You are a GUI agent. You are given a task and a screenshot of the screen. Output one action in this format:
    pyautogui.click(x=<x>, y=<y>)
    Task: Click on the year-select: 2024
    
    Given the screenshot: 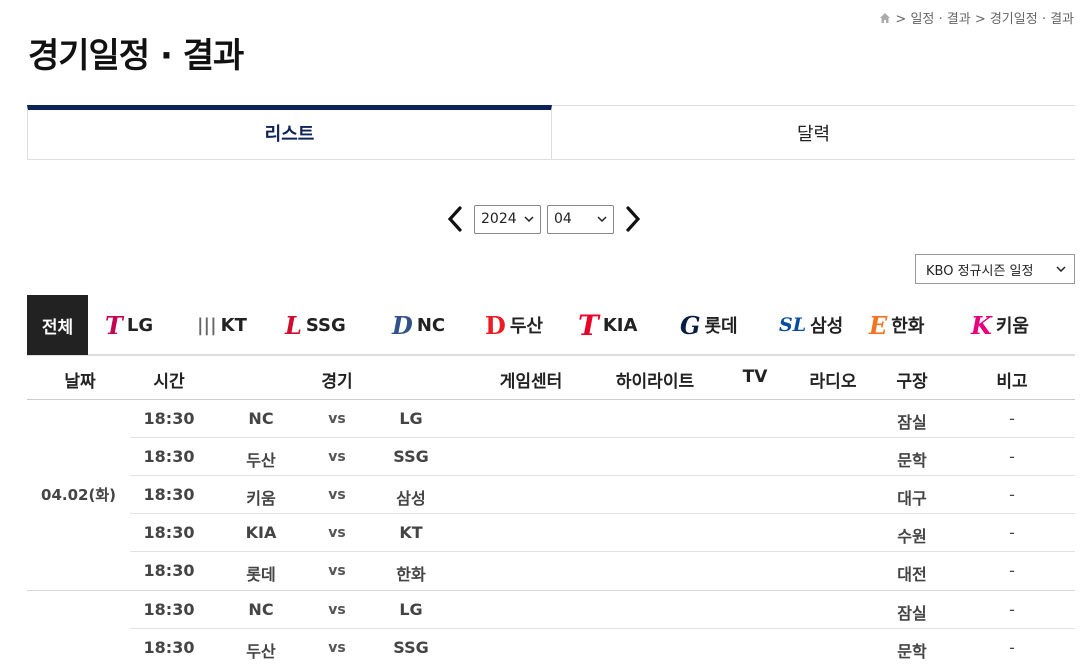 What is the action you would take?
    pyautogui.click(x=507, y=219)
    